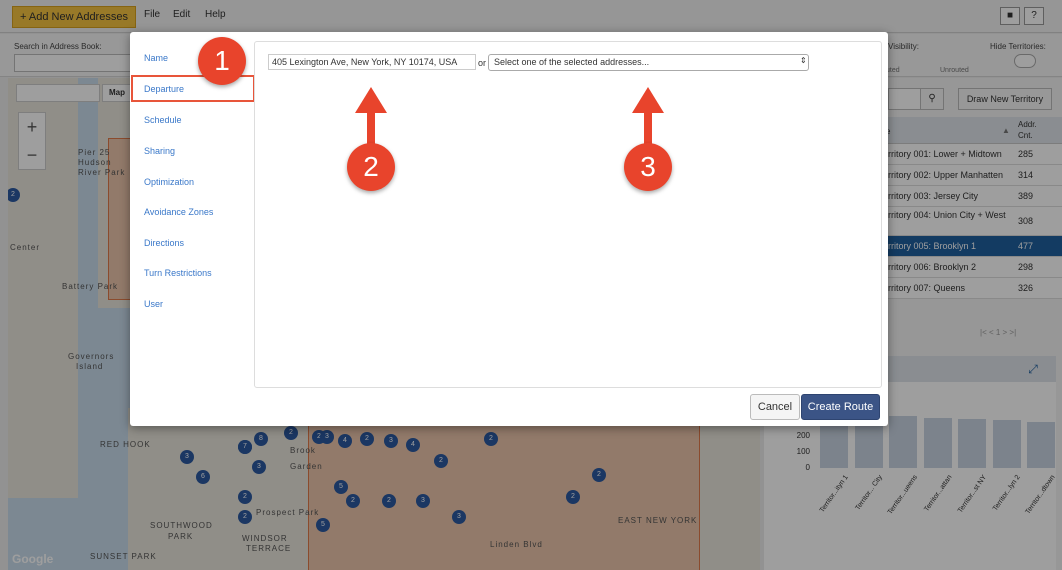 Image resolution: width=1062 pixels, height=570 pixels. Describe the element at coordinates (164, 89) in the screenshot. I see `nav-departure: Departure` at that location.